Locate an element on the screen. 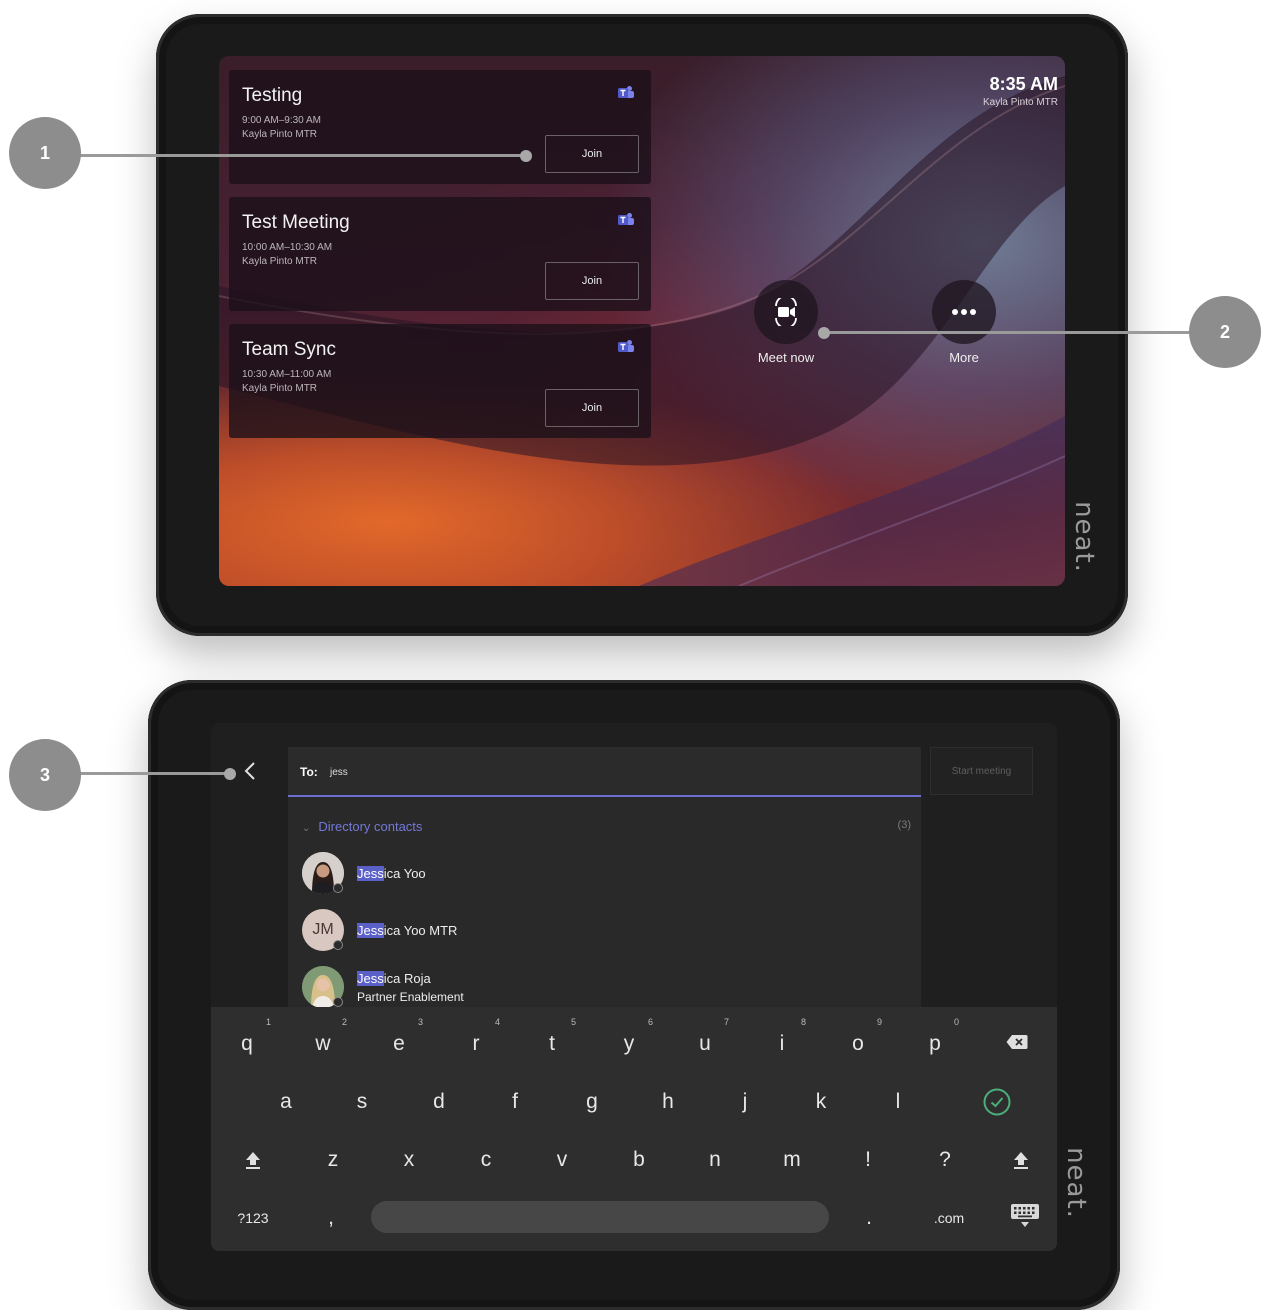 This screenshot has width=1262, height=1310. key-j: j is located at coordinates (745, 1102).